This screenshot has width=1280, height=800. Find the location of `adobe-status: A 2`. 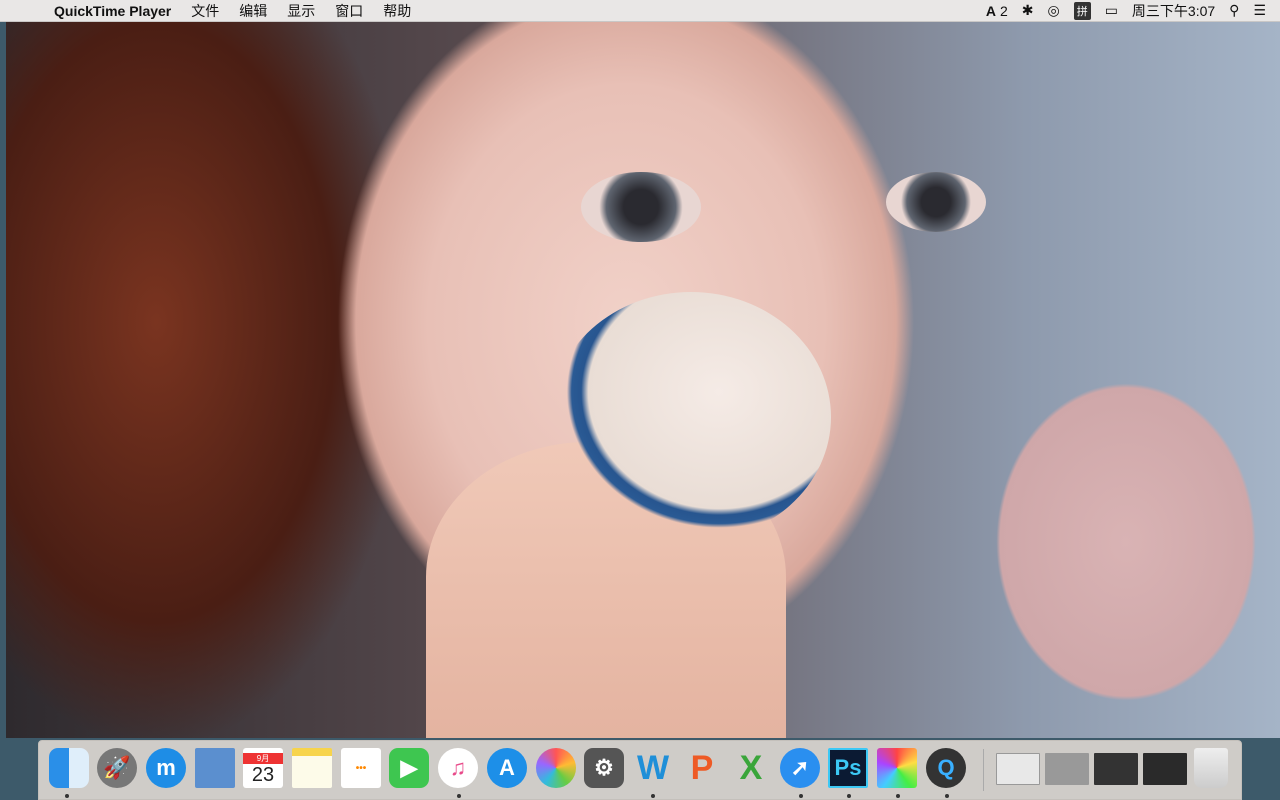

adobe-status: A 2 is located at coordinates (997, 11).